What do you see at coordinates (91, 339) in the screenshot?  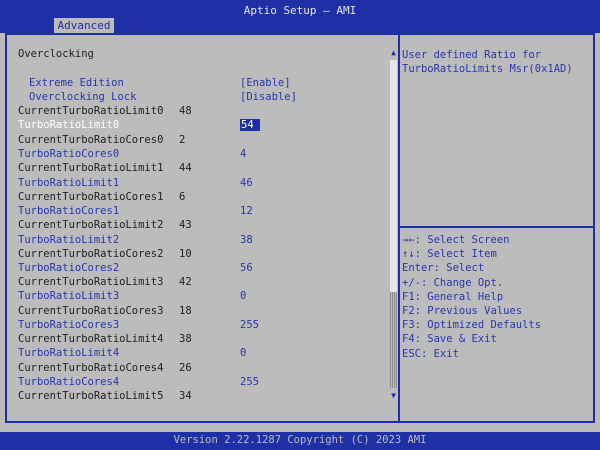 I see `info-label: CurrentTurboRatioLimit4` at bounding box center [91, 339].